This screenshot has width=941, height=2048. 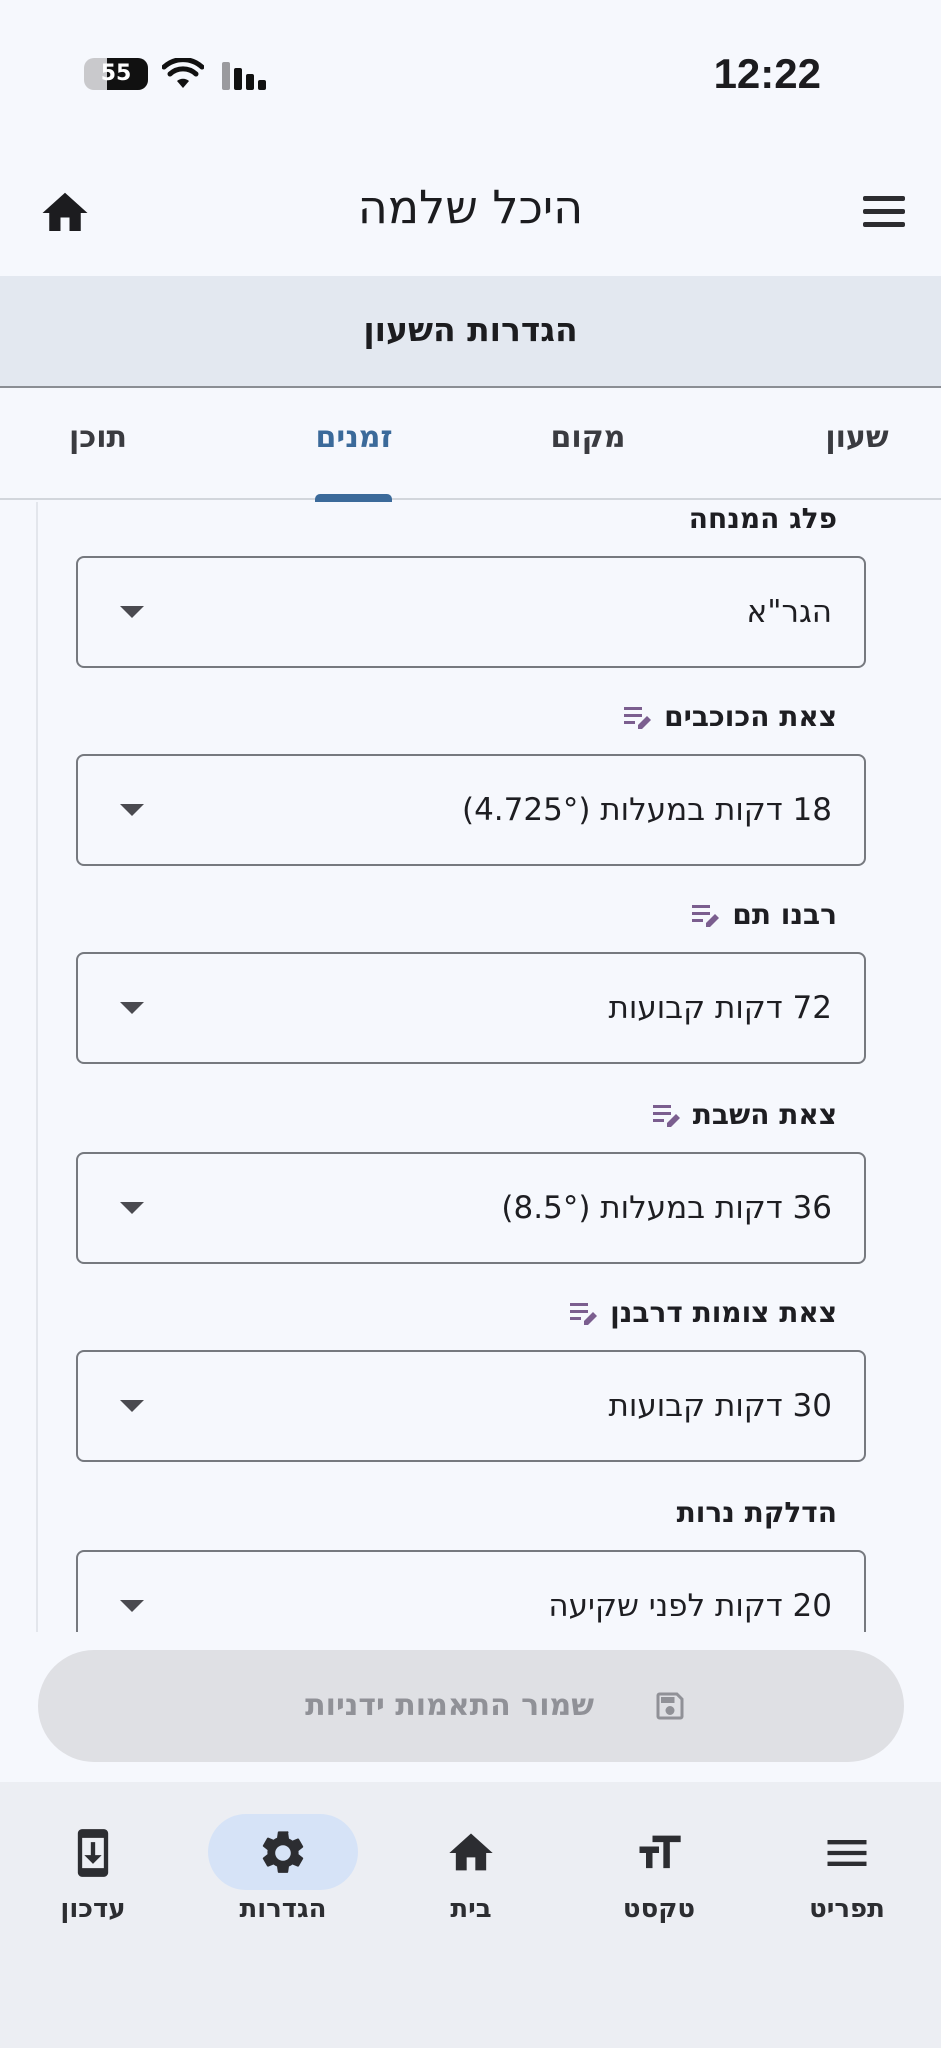 I want to click on nav-label: טקסט, so click(x=659, y=1909).